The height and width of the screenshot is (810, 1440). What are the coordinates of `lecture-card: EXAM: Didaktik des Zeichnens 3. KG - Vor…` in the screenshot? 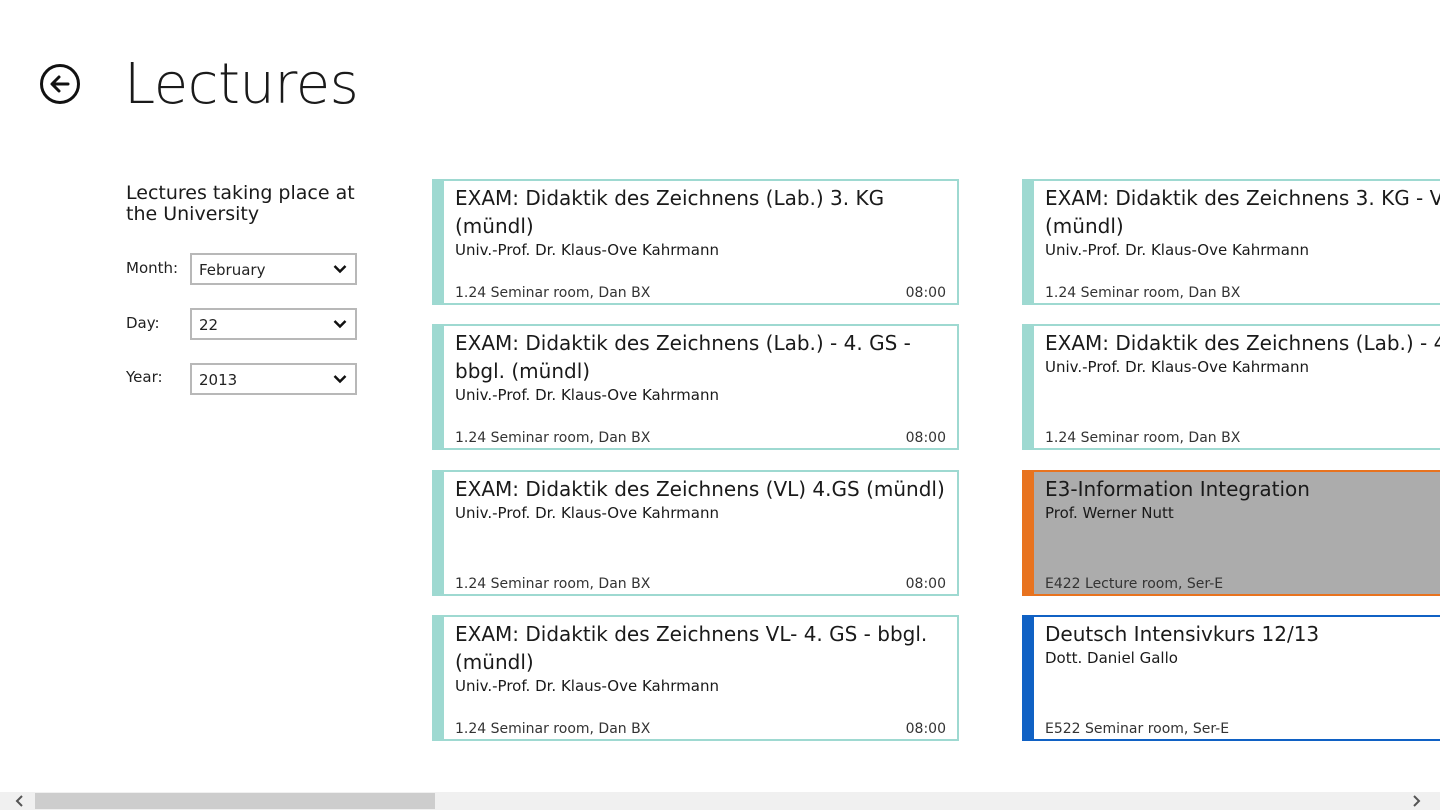 It's located at (1231, 242).